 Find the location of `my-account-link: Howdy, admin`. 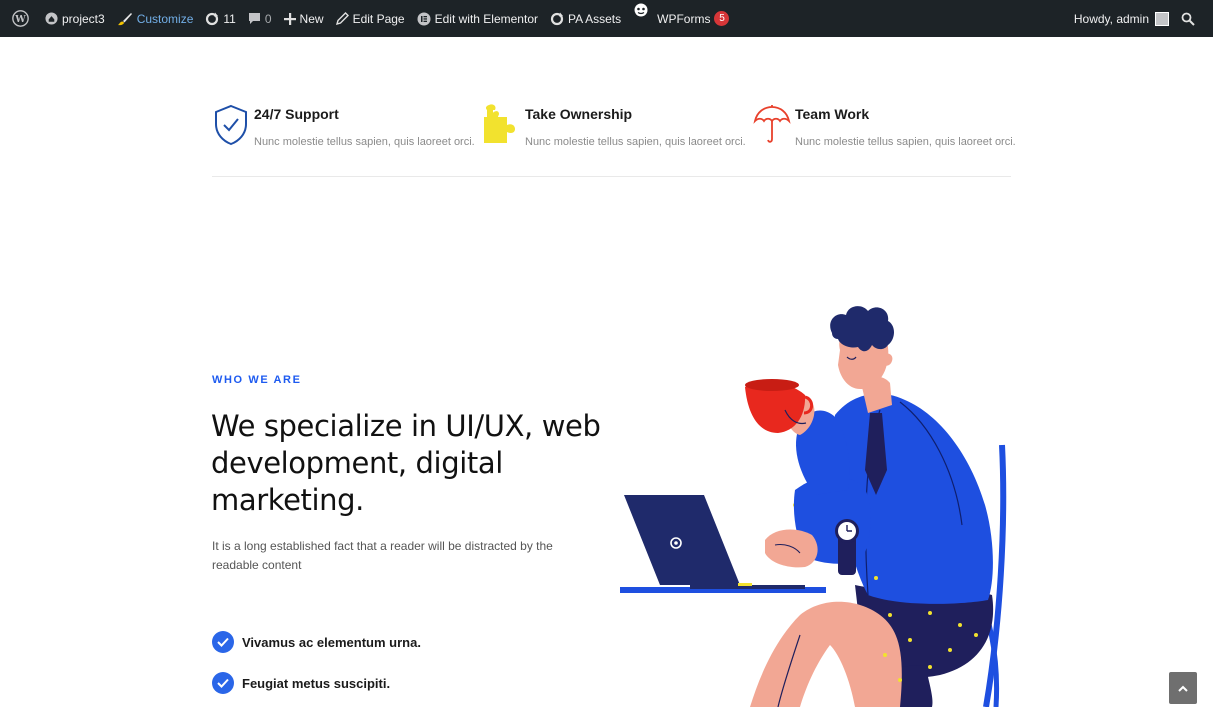

my-account-link: Howdy, admin is located at coordinates (1121, 18).